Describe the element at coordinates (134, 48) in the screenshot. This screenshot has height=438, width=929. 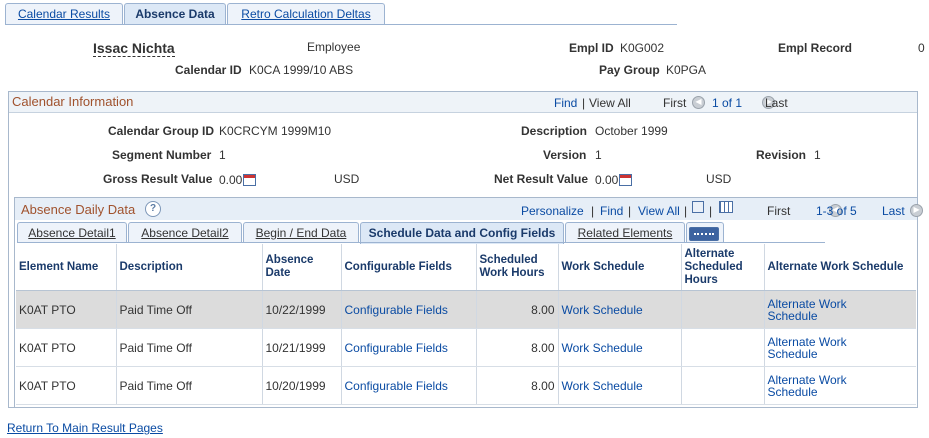
I see `employee-name: Issac Nichta` at that location.